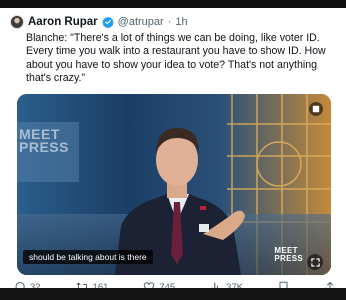 The width and height of the screenshot is (346, 300). I want to click on expand-icon, so click(315, 262).